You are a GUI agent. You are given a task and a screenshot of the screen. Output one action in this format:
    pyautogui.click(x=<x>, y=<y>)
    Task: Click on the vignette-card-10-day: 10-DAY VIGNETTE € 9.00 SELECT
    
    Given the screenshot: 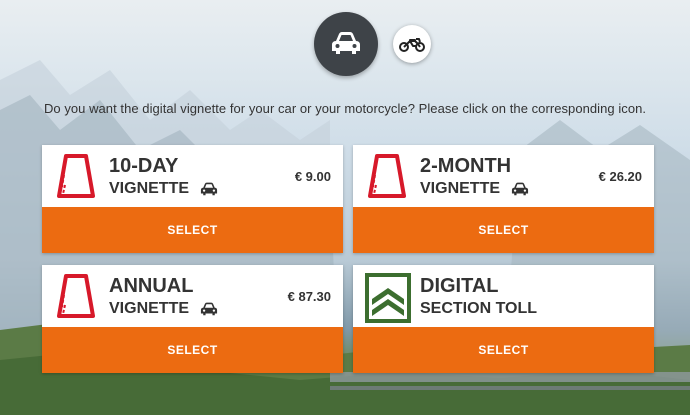 What is the action you would take?
    pyautogui.click(x=192, y=199)
    